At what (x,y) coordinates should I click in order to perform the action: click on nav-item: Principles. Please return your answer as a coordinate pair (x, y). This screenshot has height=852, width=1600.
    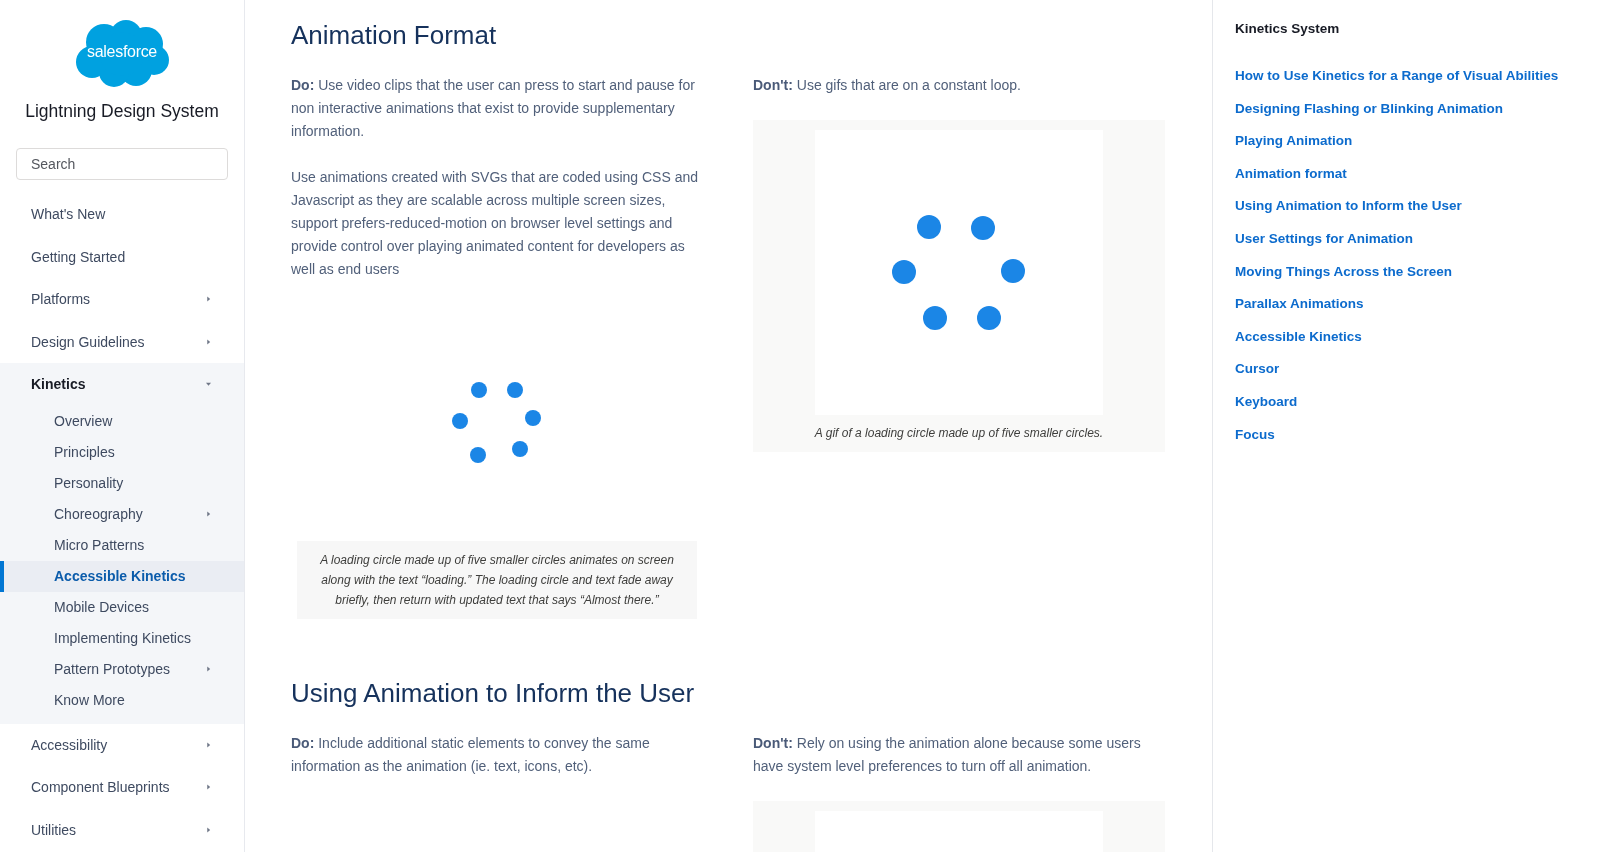
    Looking at the image, I should click on (122, 452).